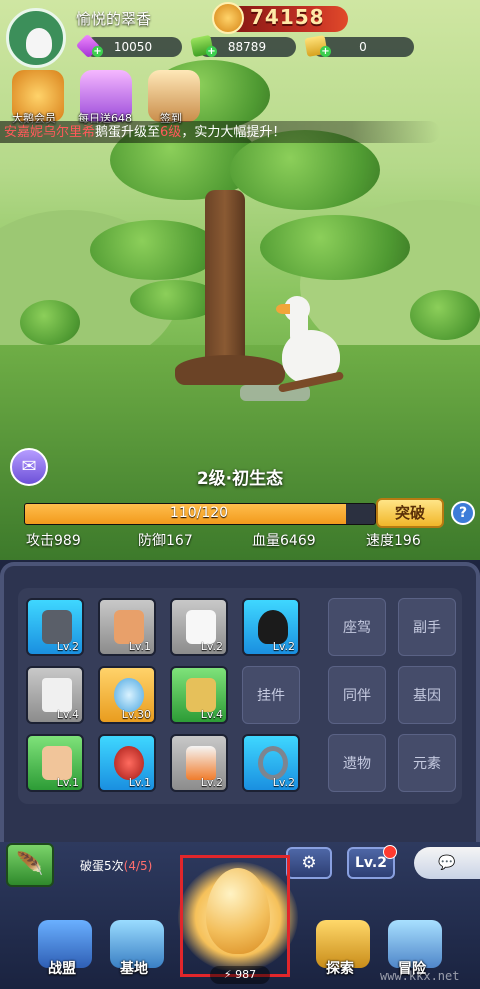 This screenshot has width=480, height=989. Describe the element at coordinates (357, 695) in the screenshot. I see `locked-slot-companion: 同伴` at that location.